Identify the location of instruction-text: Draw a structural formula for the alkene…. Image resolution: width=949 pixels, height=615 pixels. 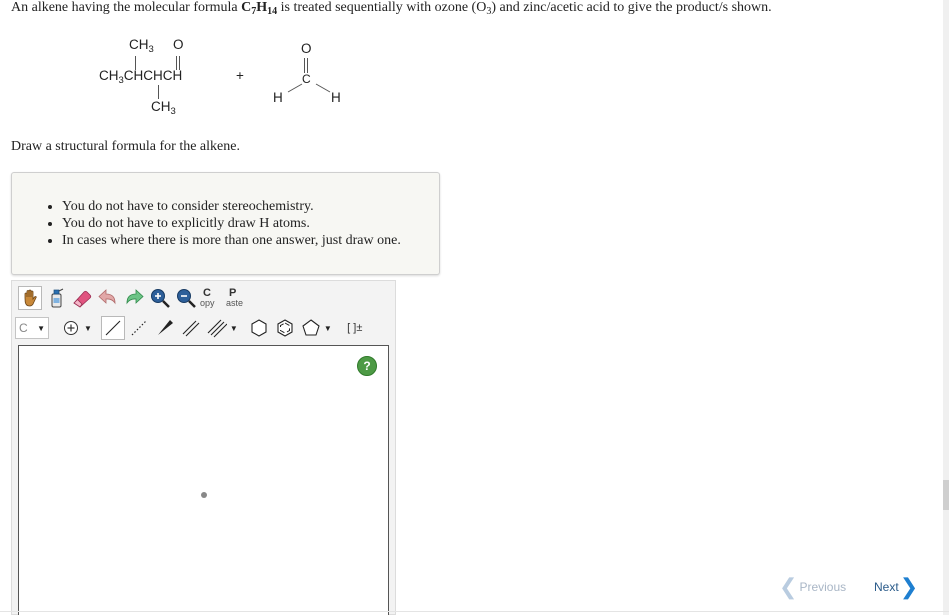
(125, 146).